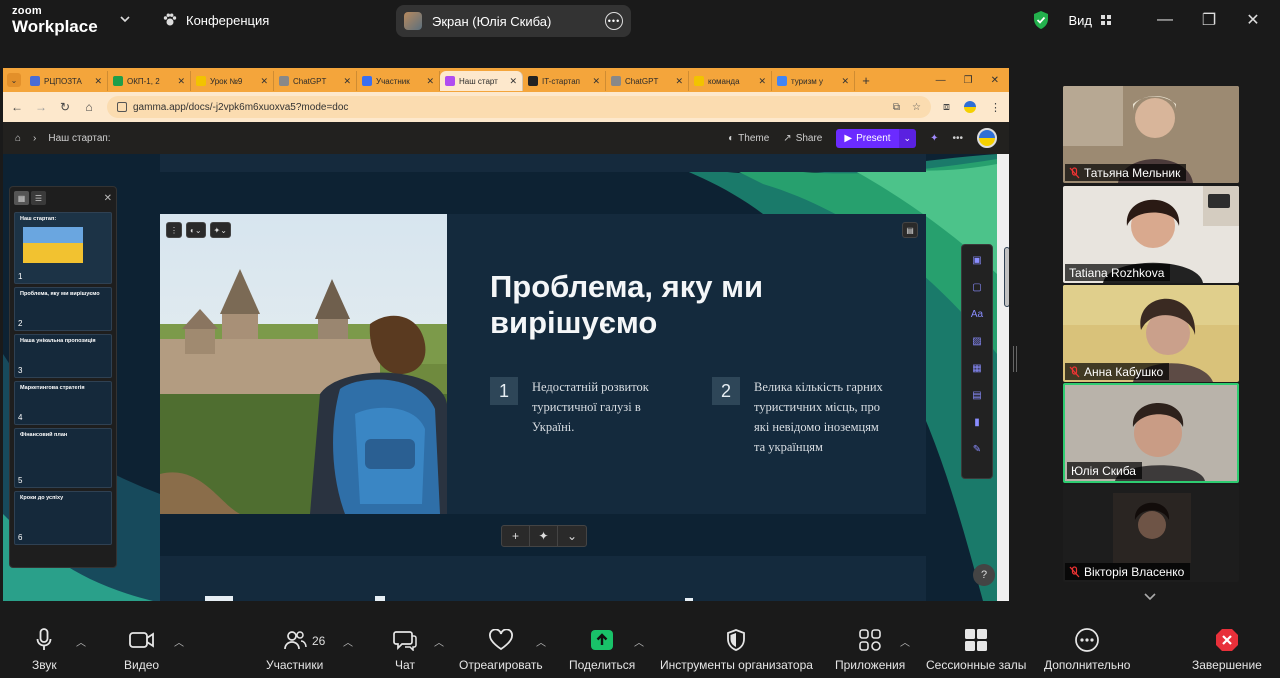 This screenshot has width=1280, height=678. I want to click on slide-thumbnail: Проблема, яку ми вирішуємо 2, so click(63, 309).